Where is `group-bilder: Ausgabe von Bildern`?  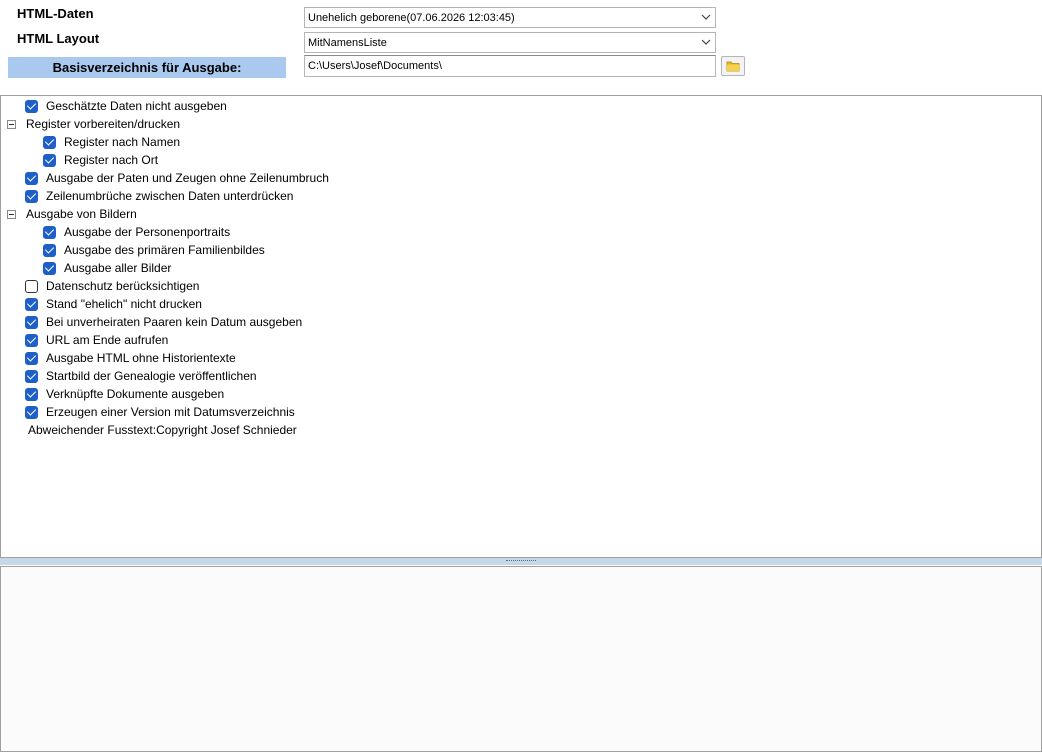 group-bilder: Ausgabe von Bildern is located at coordinates (72, 214).